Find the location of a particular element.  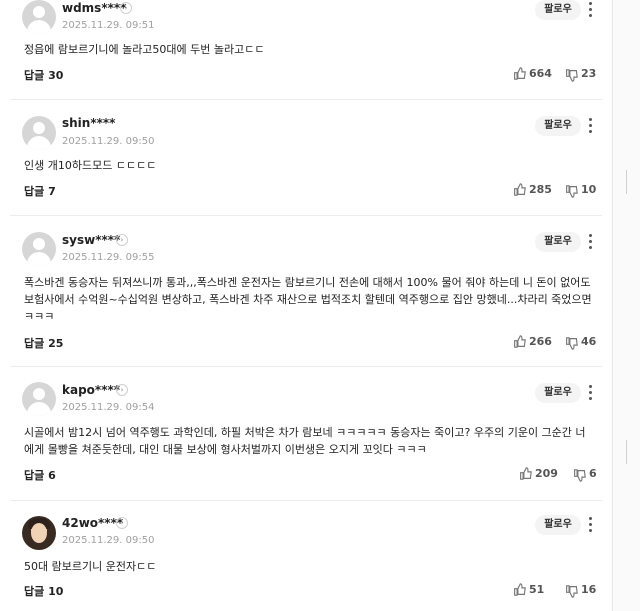

dislike-count: 6 is located at coordinates (593, 473).